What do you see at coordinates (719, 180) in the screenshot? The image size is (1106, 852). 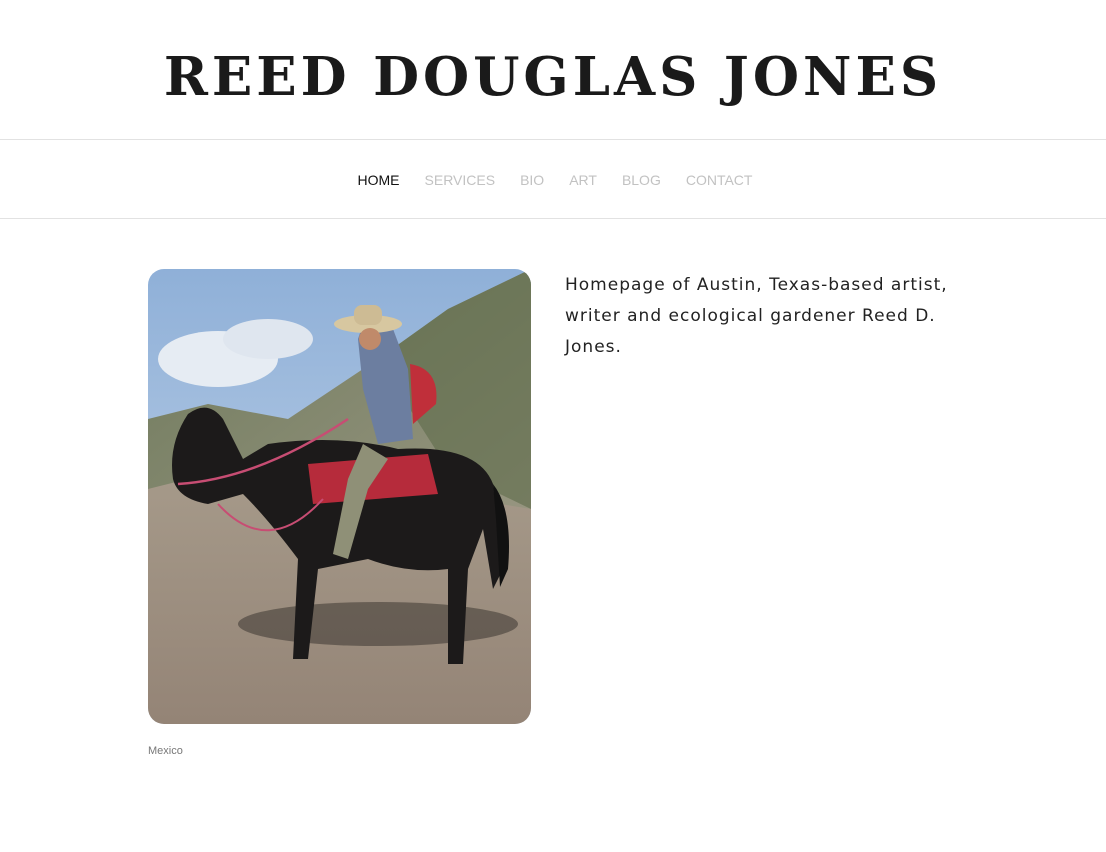 I see `nav-item-contact: CONTACT` at bounding box center [719, 180].